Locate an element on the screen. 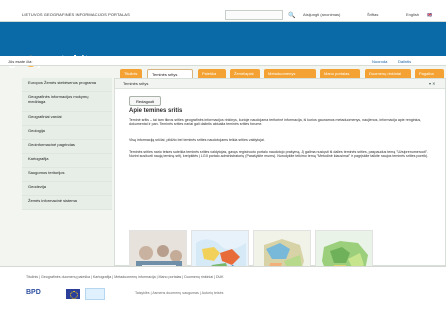 Image resolution: width=446 pixels, height=316 pixels. sidebar-item: Geoinformacinė pagrindas is located at coordinates (67, 147).